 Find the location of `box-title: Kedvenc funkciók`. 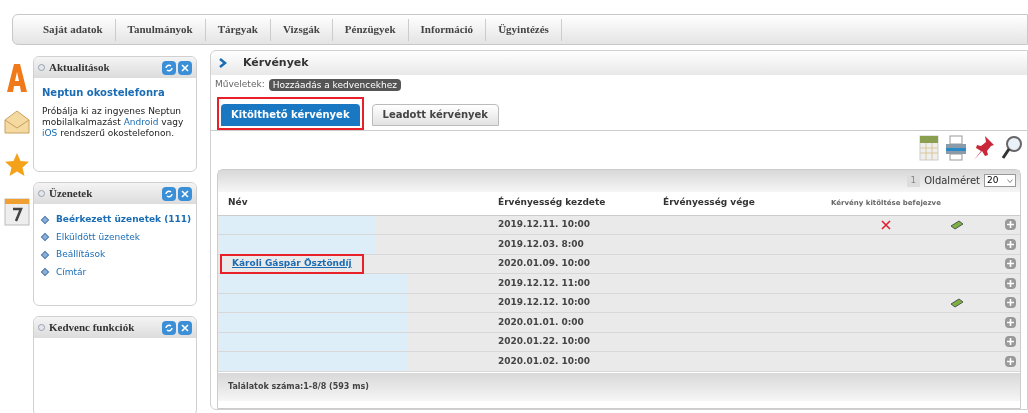

box-title: Kedvenc funkciók is located at coordinates (92, 328).